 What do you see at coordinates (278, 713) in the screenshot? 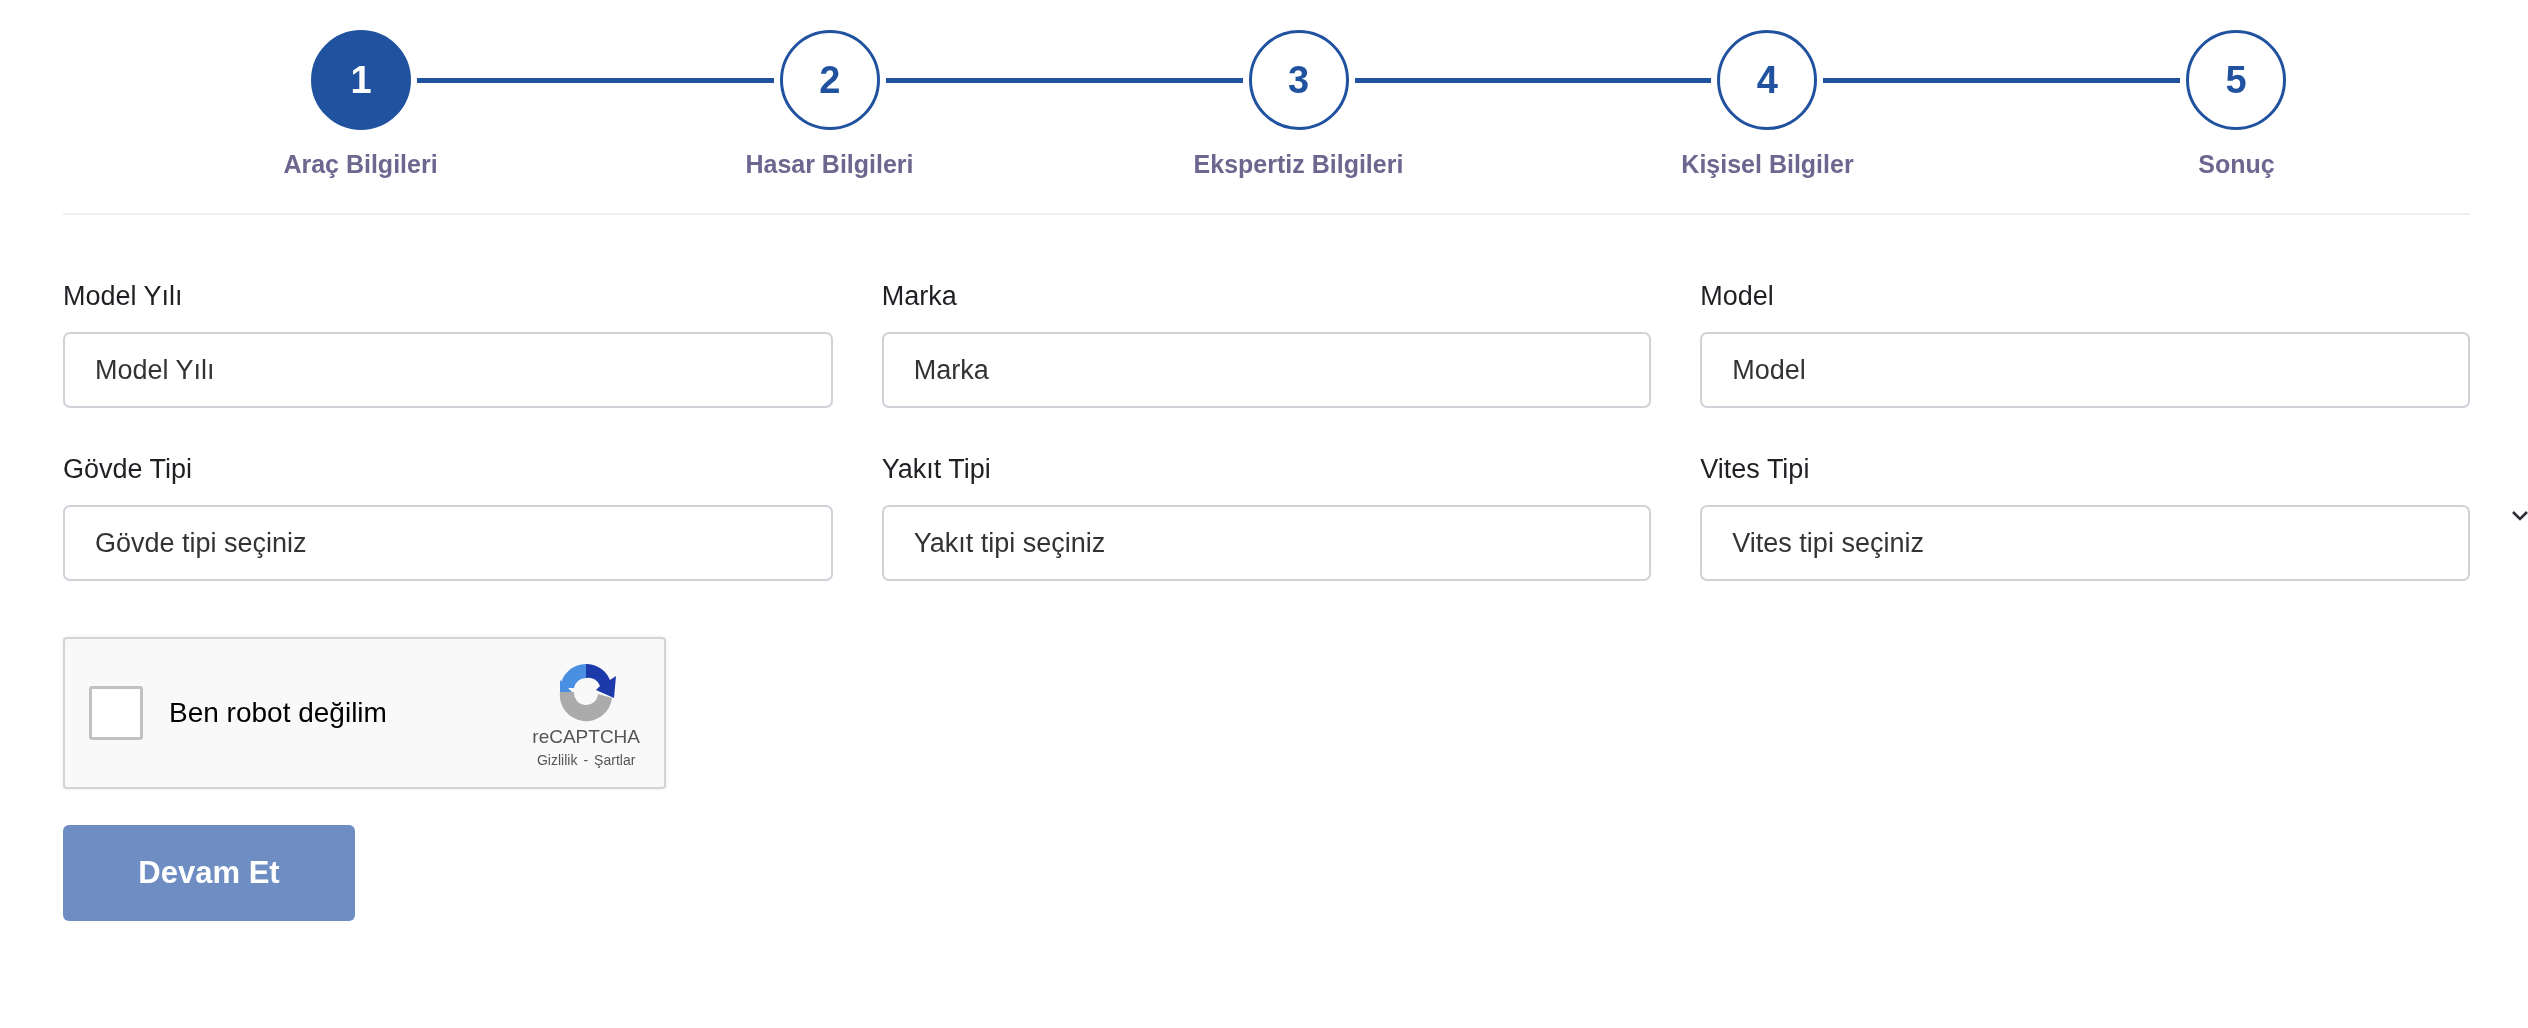
I see `recaptcha-label: Ben robot değilim` at bounding box center [278, 713].